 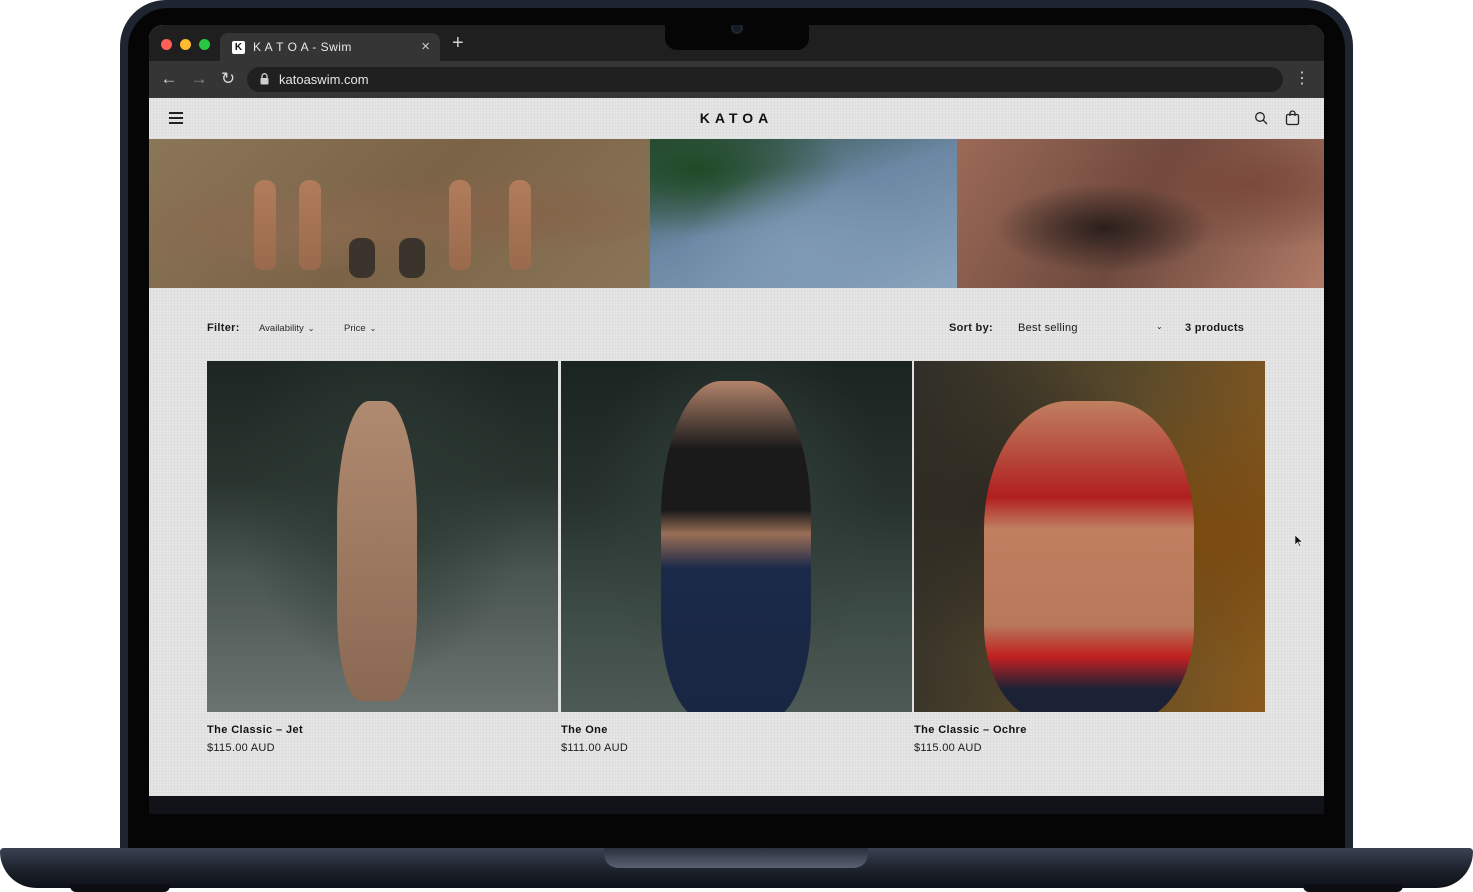 I want to click on product-card: The Classic – Ochre $115.00 AUD, so click(x=1089, y=557).